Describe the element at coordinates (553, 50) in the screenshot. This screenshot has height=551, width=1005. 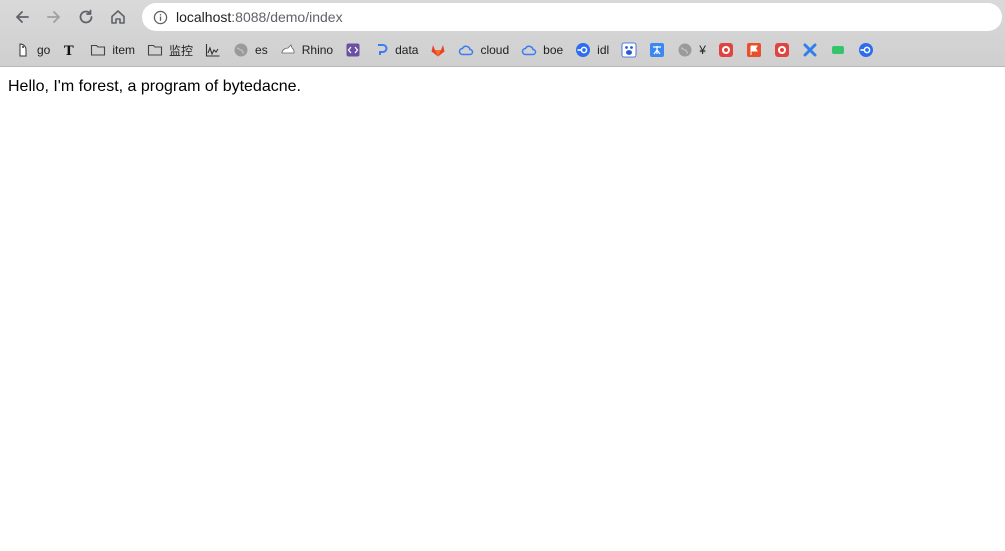
I see `bookmark-label: boe` at that location.